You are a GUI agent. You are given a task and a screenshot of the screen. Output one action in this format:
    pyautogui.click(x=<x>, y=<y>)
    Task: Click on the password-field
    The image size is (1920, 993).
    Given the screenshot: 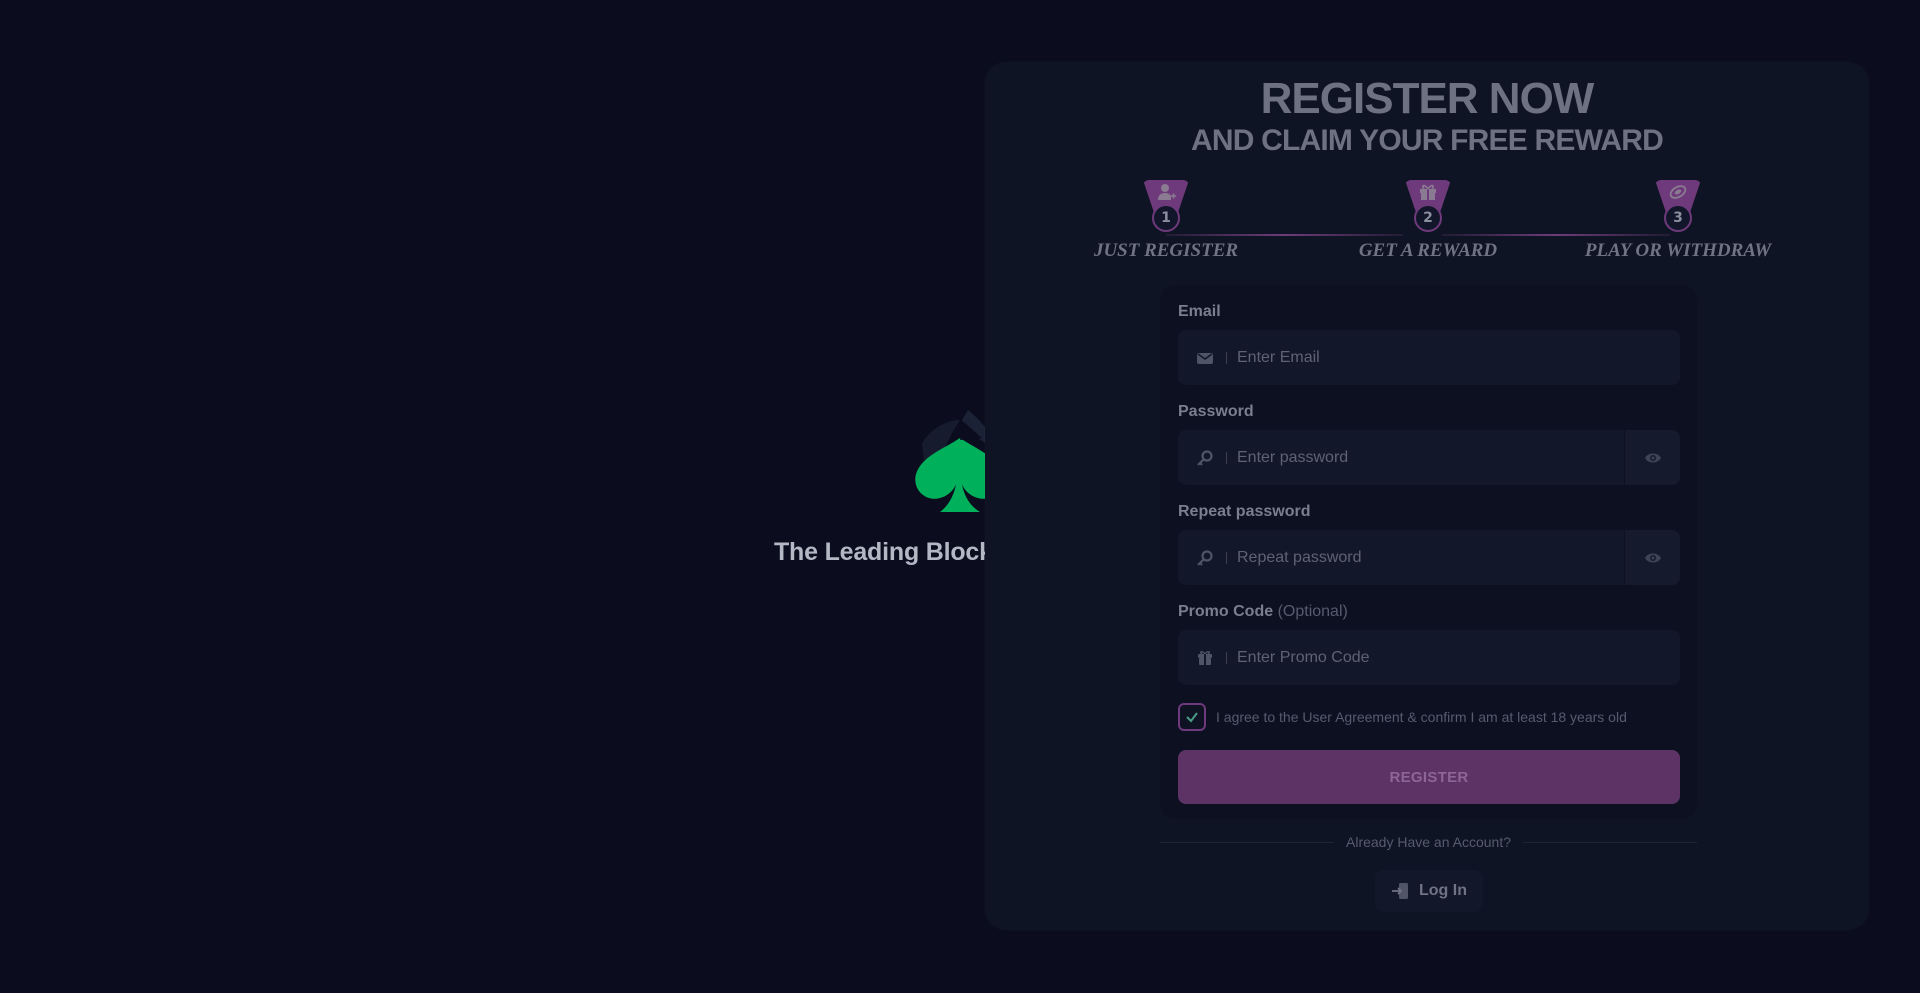 What is the action you would take?
    pyautogui.click(x=1429, y=457)
    